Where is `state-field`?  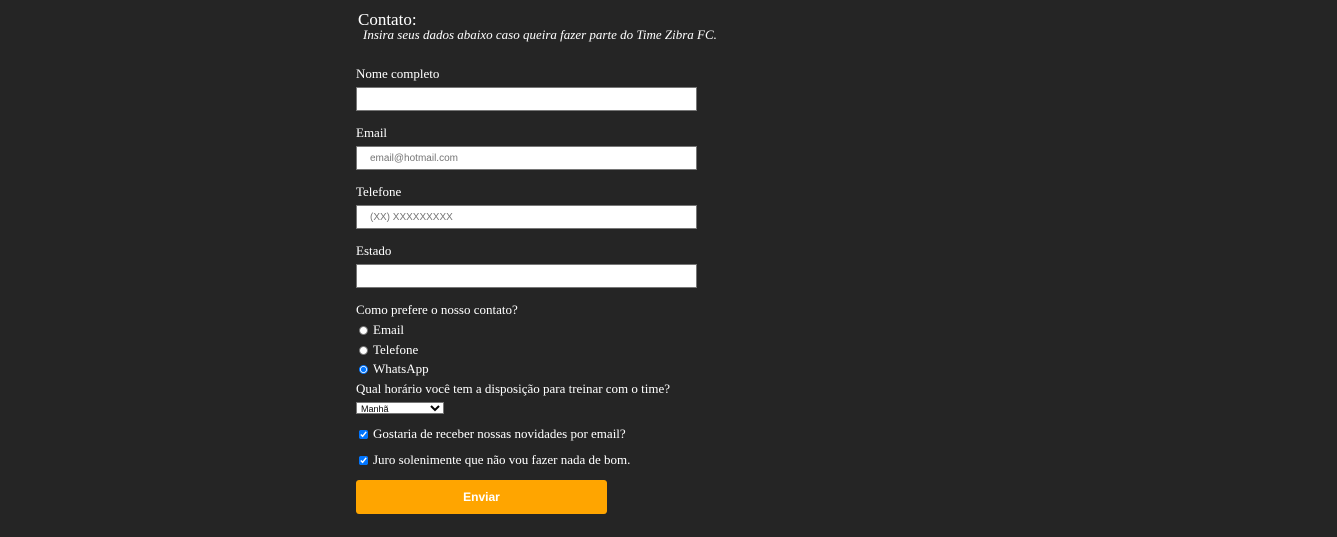
state-field is located at coordinates (526, 276).